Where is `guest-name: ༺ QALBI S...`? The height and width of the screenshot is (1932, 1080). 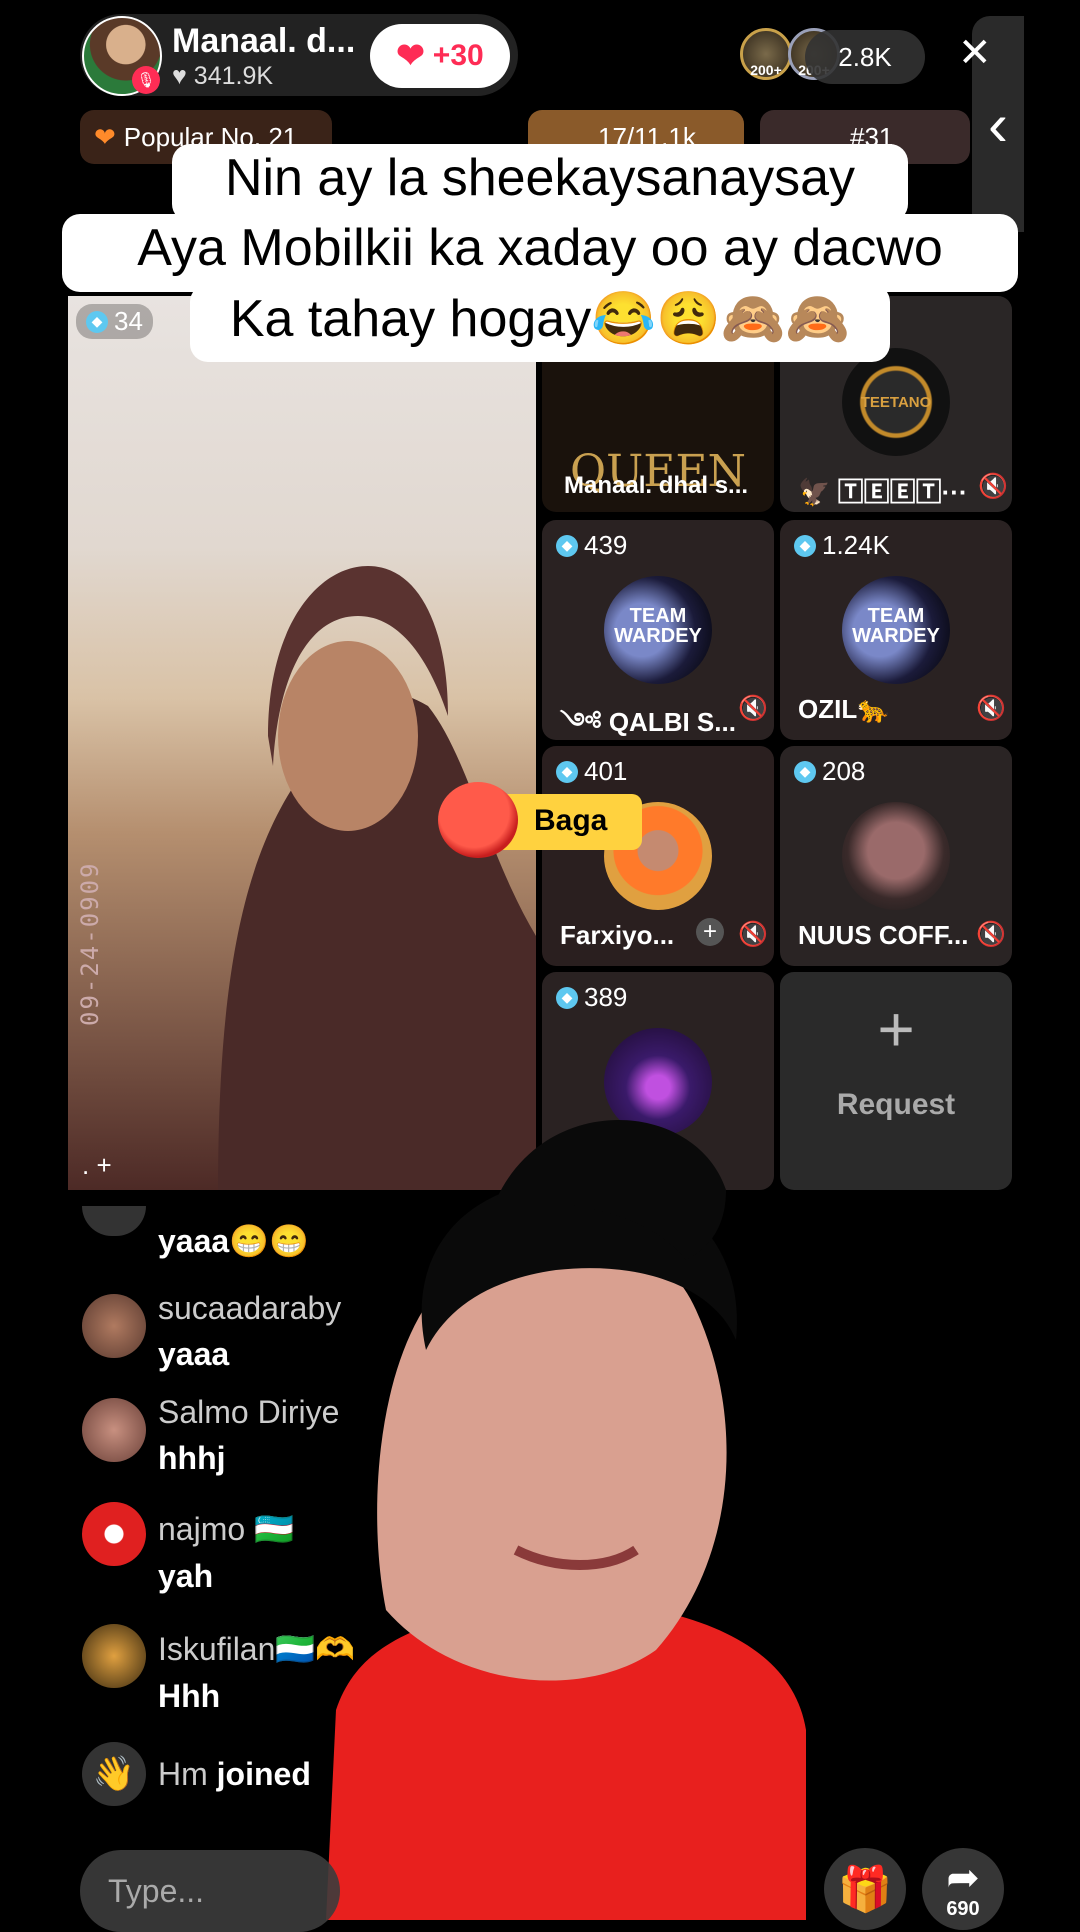 guest-name: ༺ QALBI S... is located at coordinates (648, 722).